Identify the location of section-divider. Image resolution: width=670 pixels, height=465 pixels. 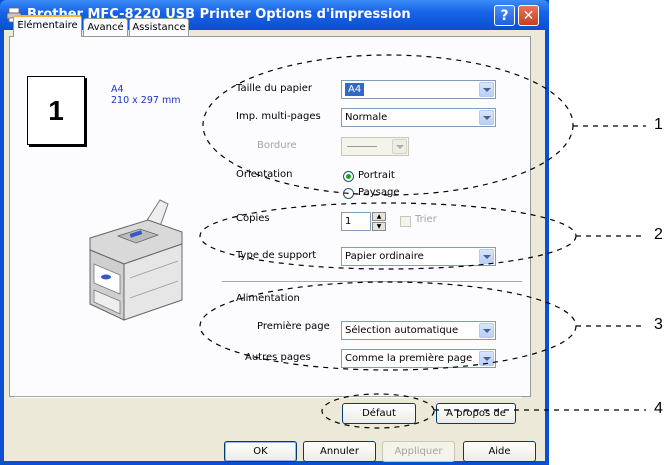
(372, 282).